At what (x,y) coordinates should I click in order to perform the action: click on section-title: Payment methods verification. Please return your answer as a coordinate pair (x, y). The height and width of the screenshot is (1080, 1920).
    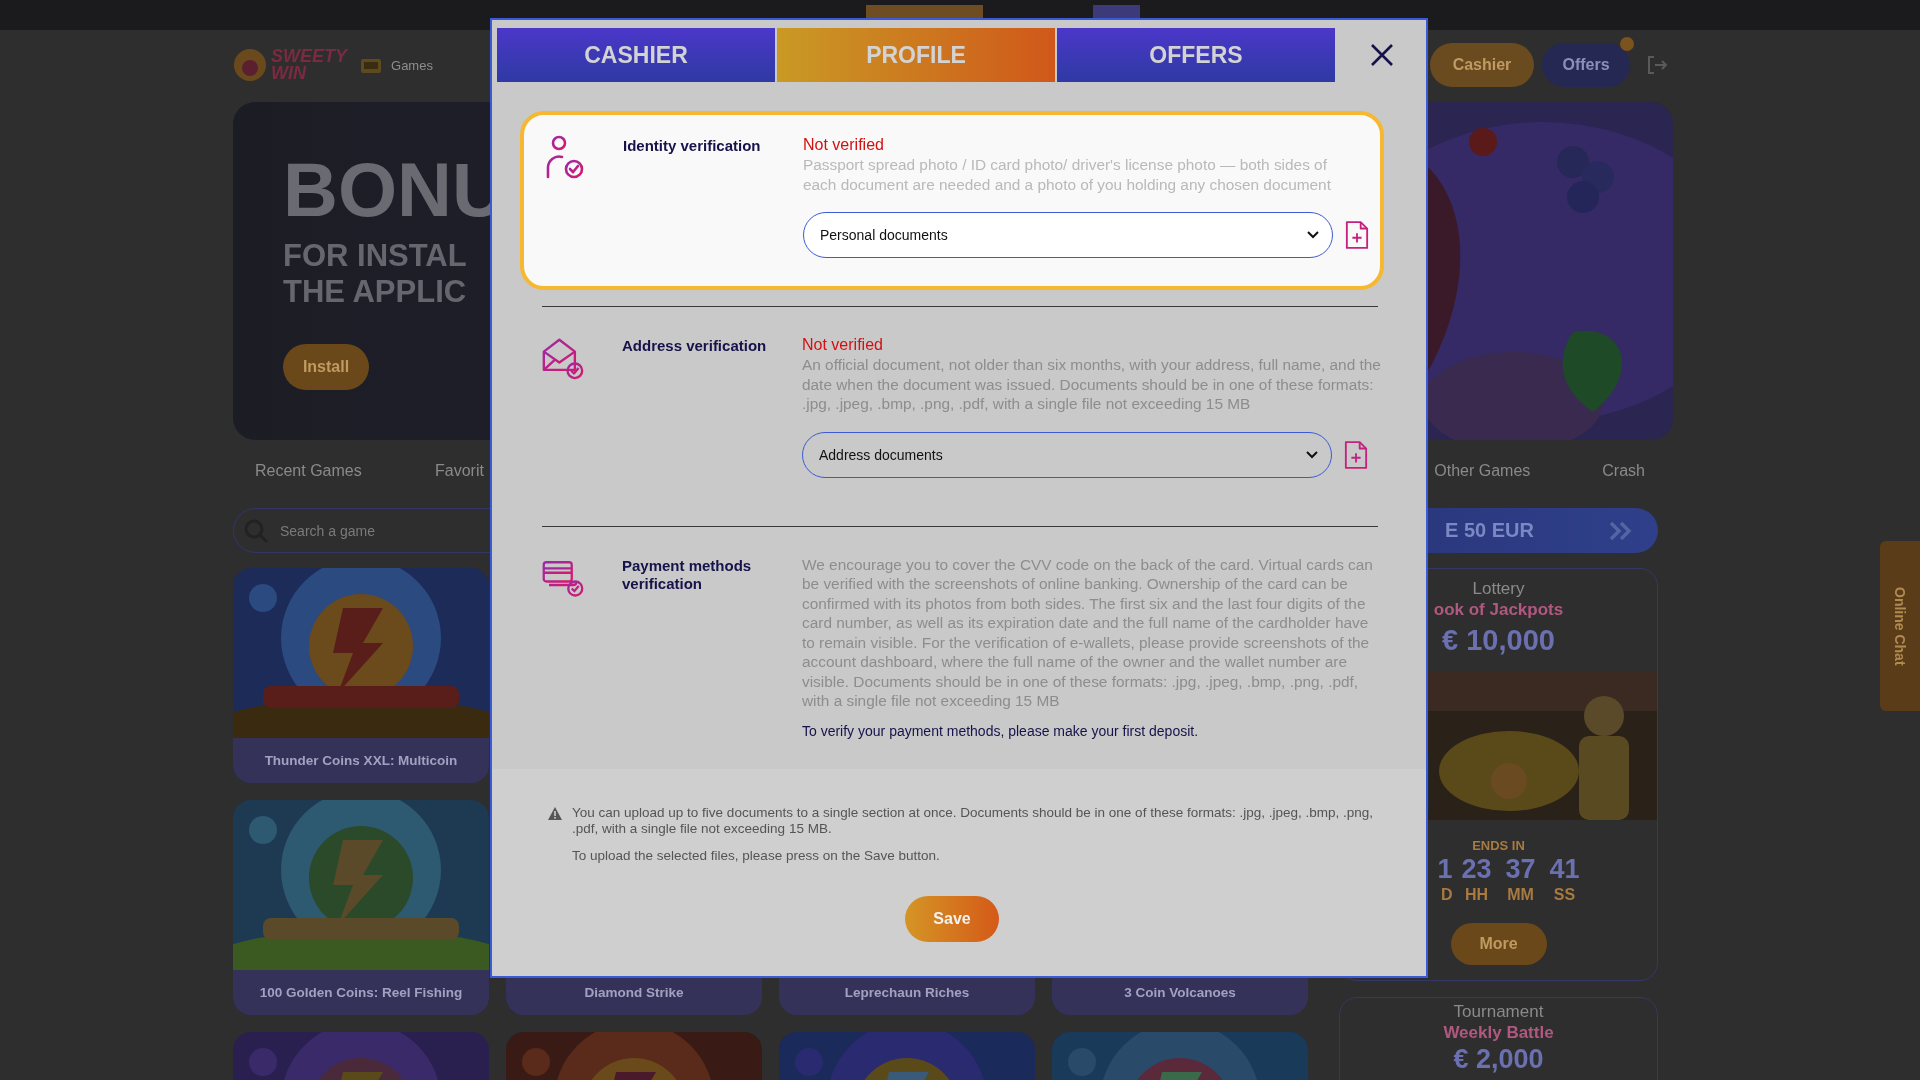
    Looking at the image, I should click on (687, 574).